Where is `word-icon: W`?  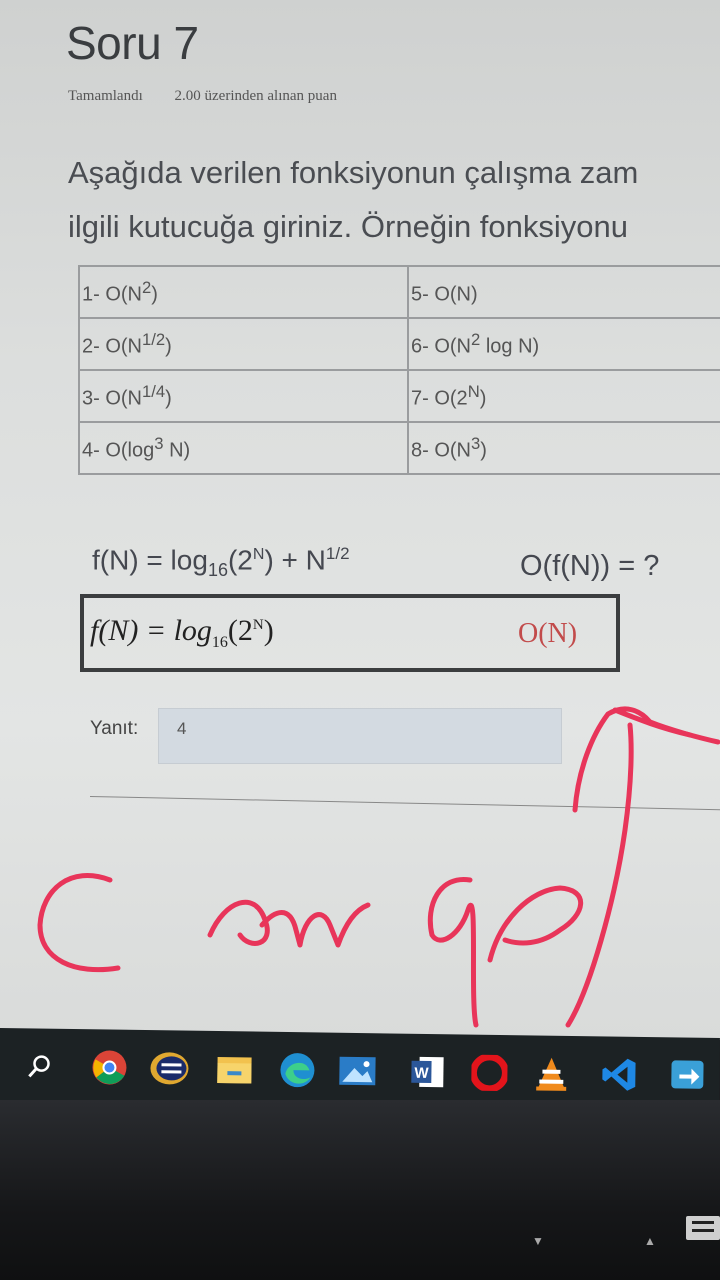 word-icon: W is located at coordinates (427, 1072).